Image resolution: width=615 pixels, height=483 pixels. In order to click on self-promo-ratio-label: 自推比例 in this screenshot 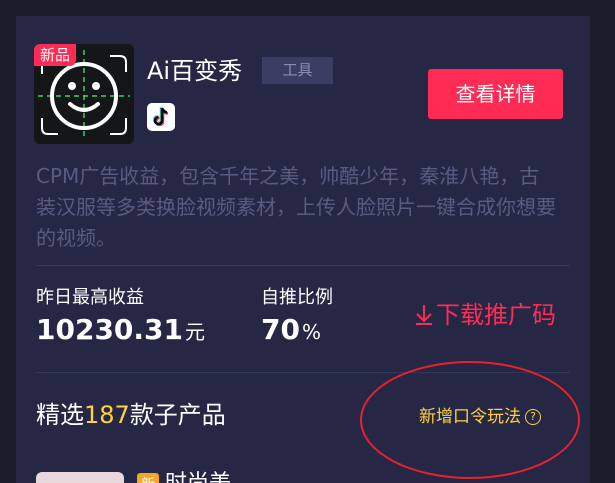, I will do `click(297, 297)`.